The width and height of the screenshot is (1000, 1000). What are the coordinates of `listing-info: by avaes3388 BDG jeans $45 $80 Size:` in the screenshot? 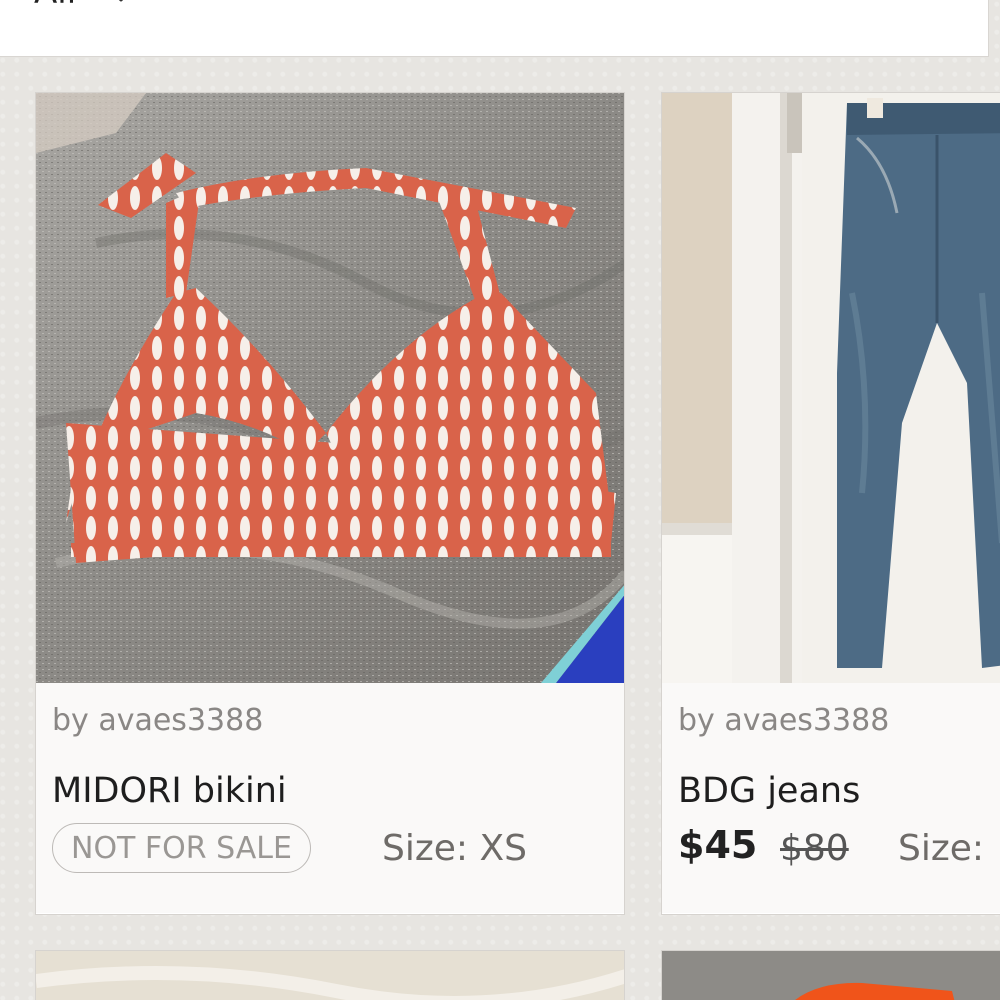 It's located at (831, 798).